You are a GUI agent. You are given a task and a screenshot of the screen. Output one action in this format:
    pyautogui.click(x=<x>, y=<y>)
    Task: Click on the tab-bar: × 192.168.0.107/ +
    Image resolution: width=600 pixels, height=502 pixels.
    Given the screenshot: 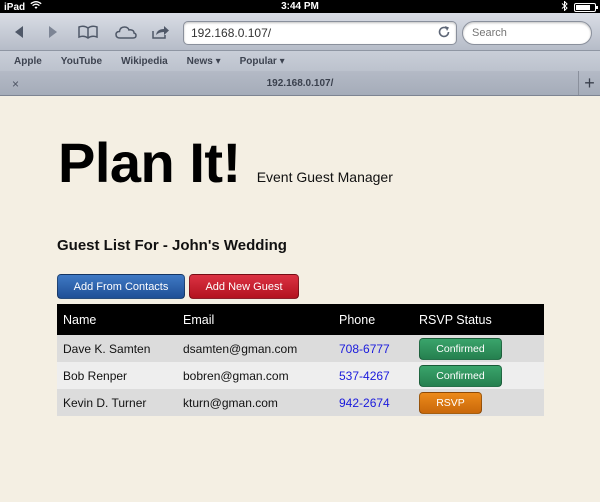 What is the action you would take?
    pyautogui.click(x=300, y=83)
    